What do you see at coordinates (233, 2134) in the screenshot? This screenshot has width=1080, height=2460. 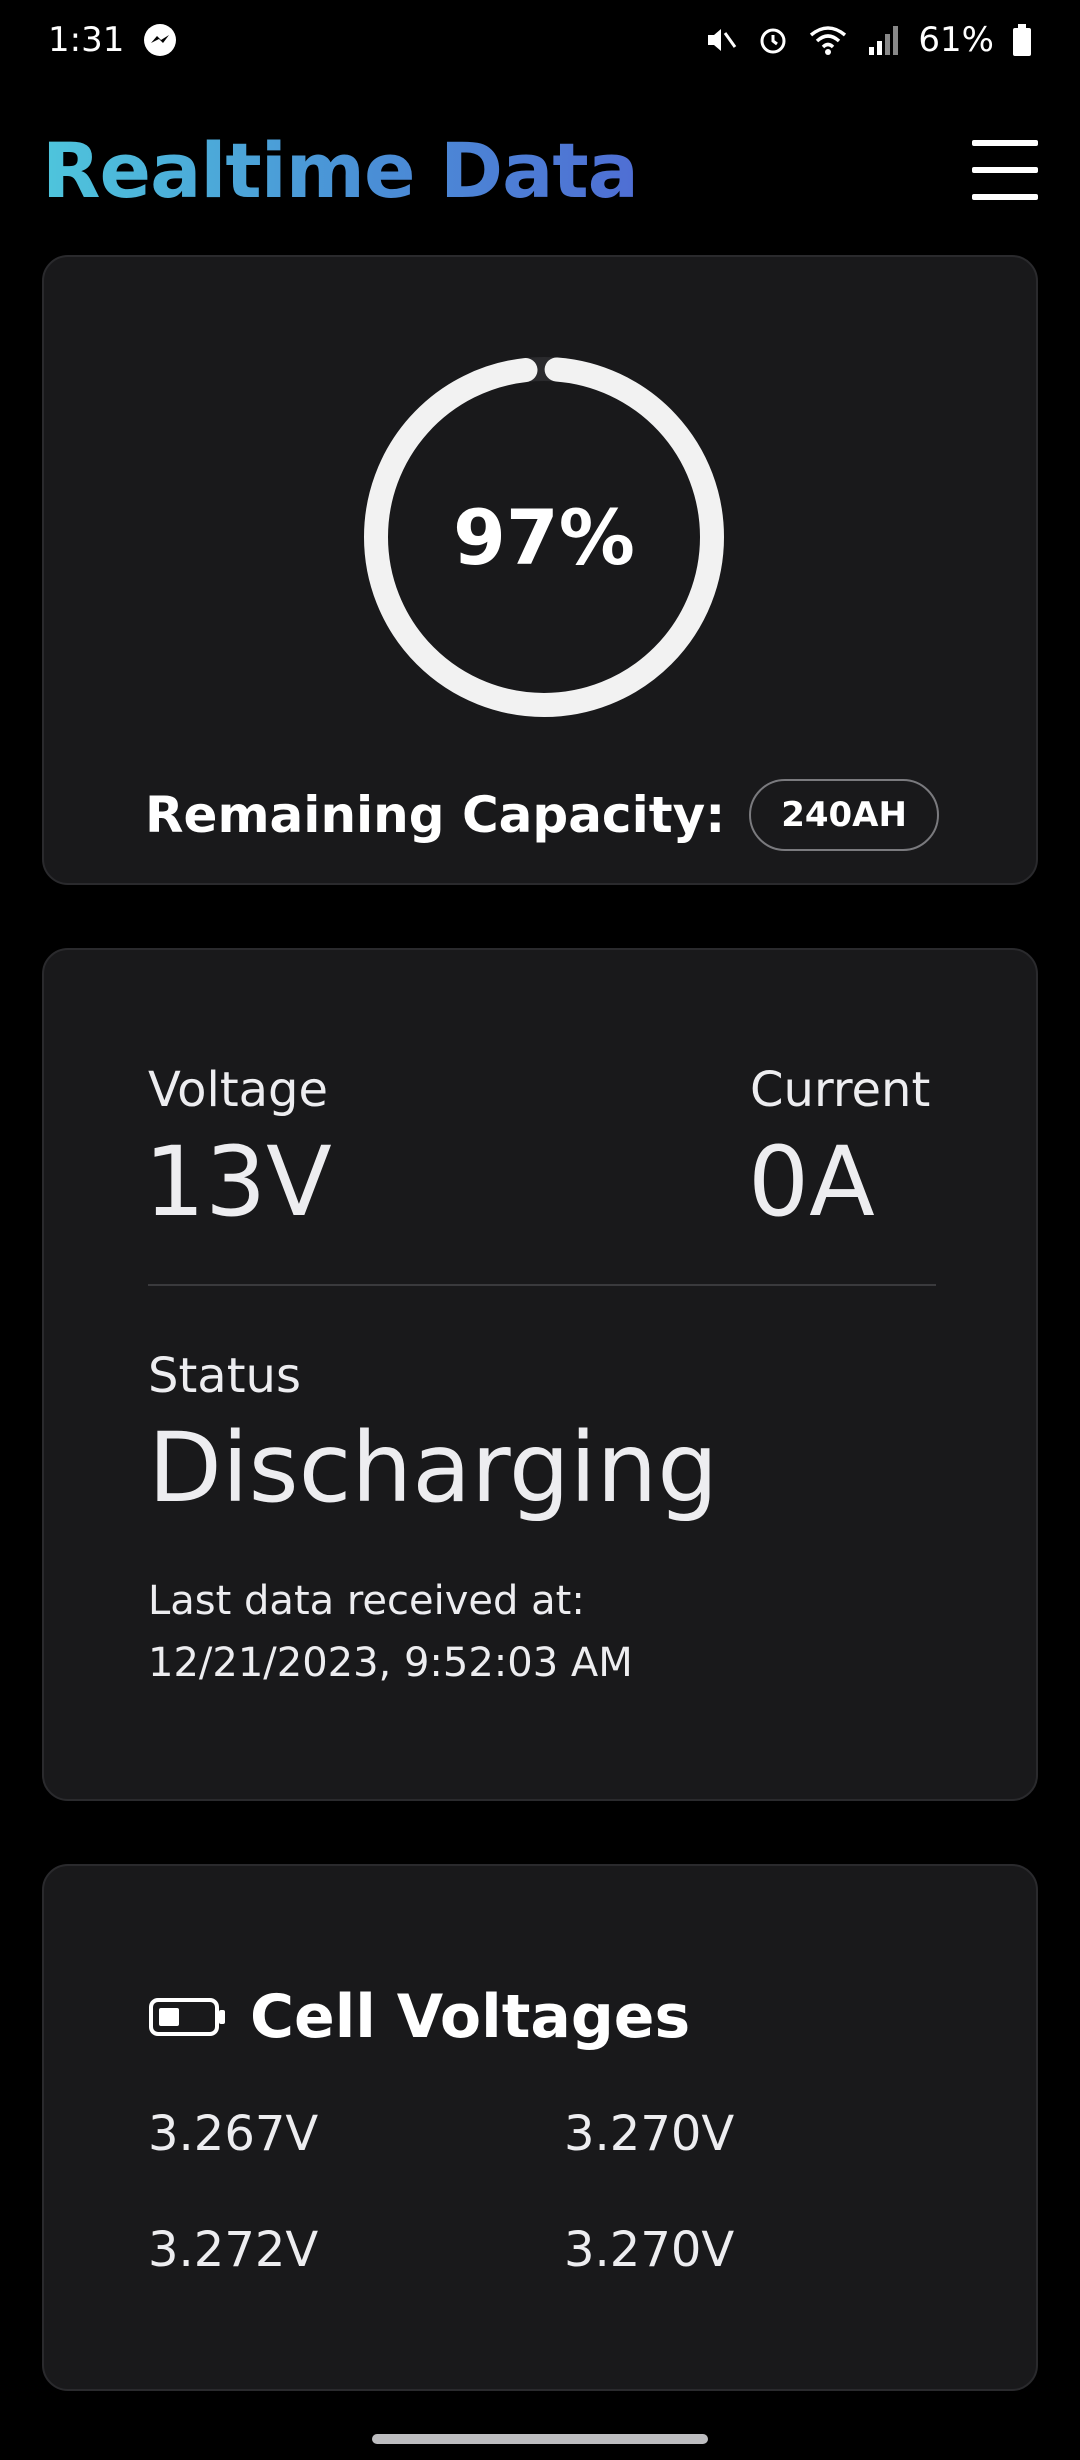 I see `cell-voltage-1: 3.267V` at bounding box center [233, 2134].